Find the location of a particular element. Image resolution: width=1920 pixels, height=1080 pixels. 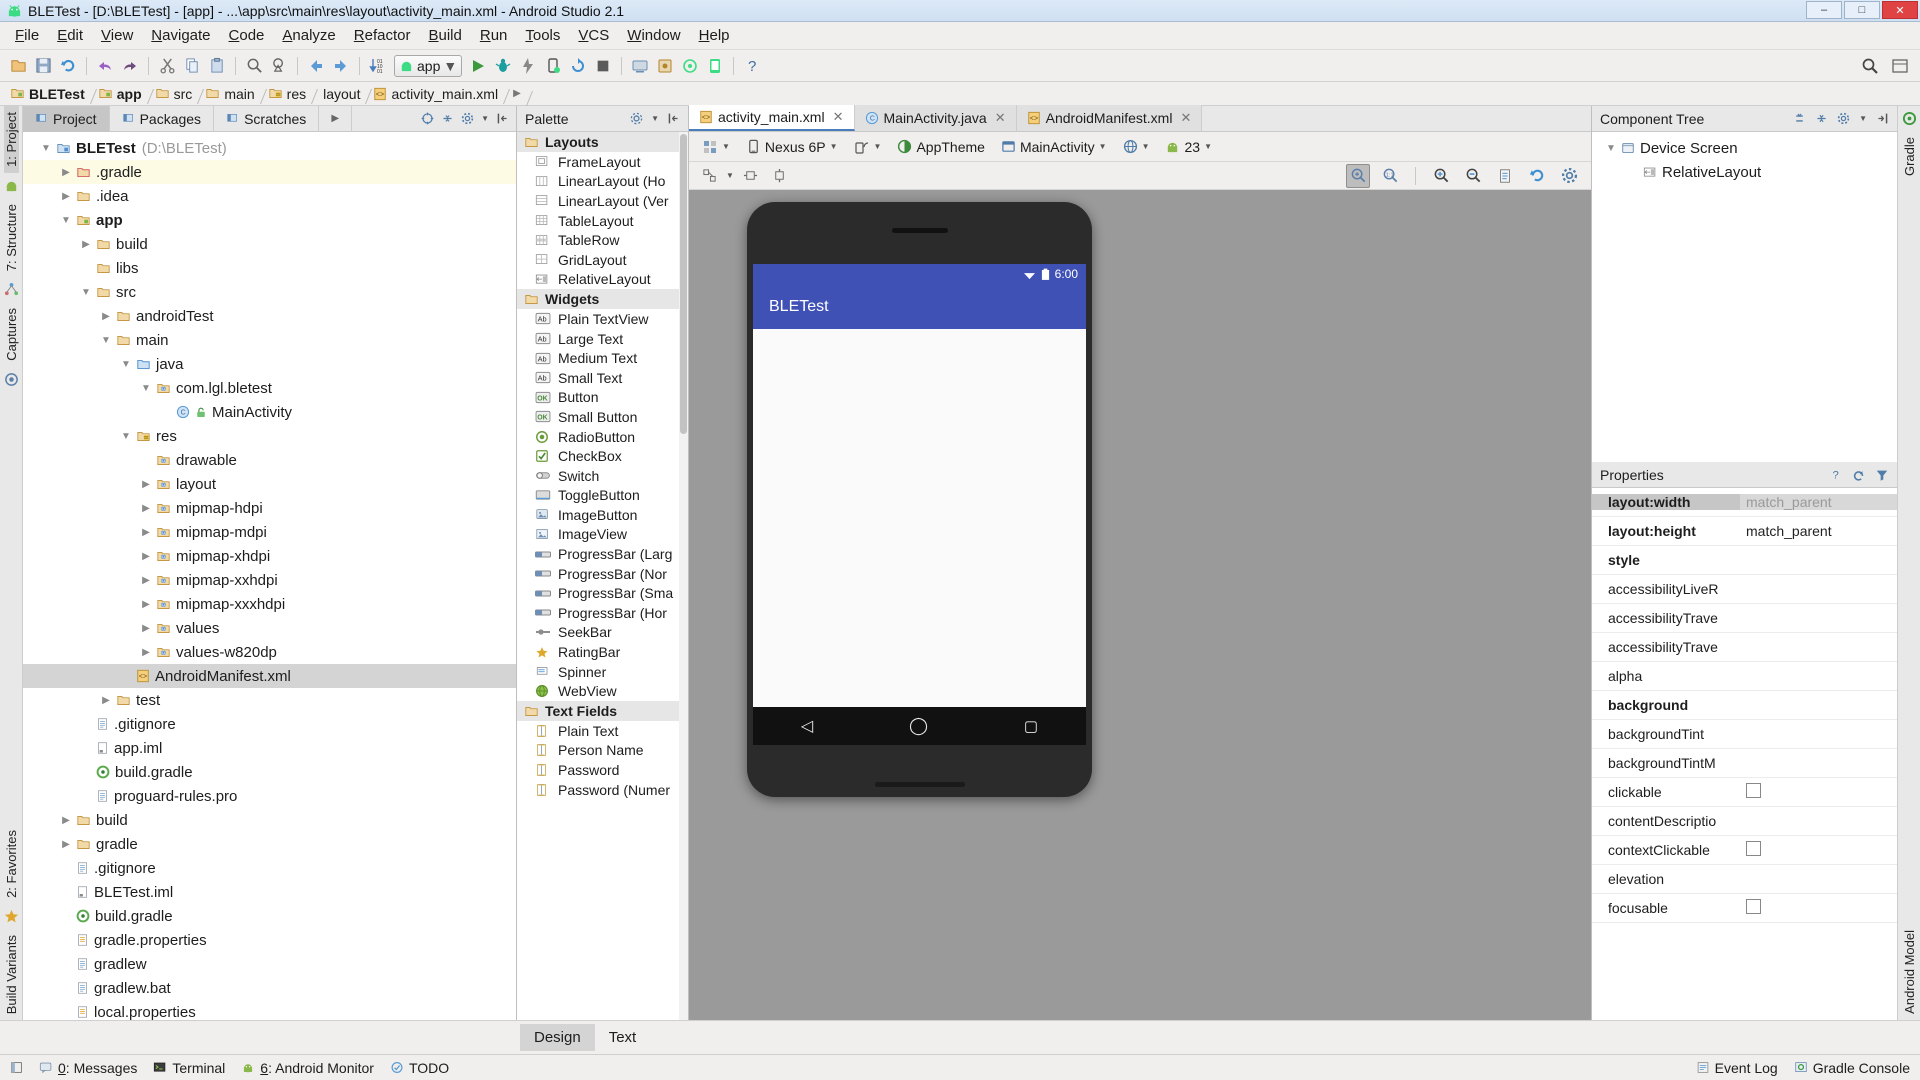

menu-item-help: Help is located at coordinates (714, 35).